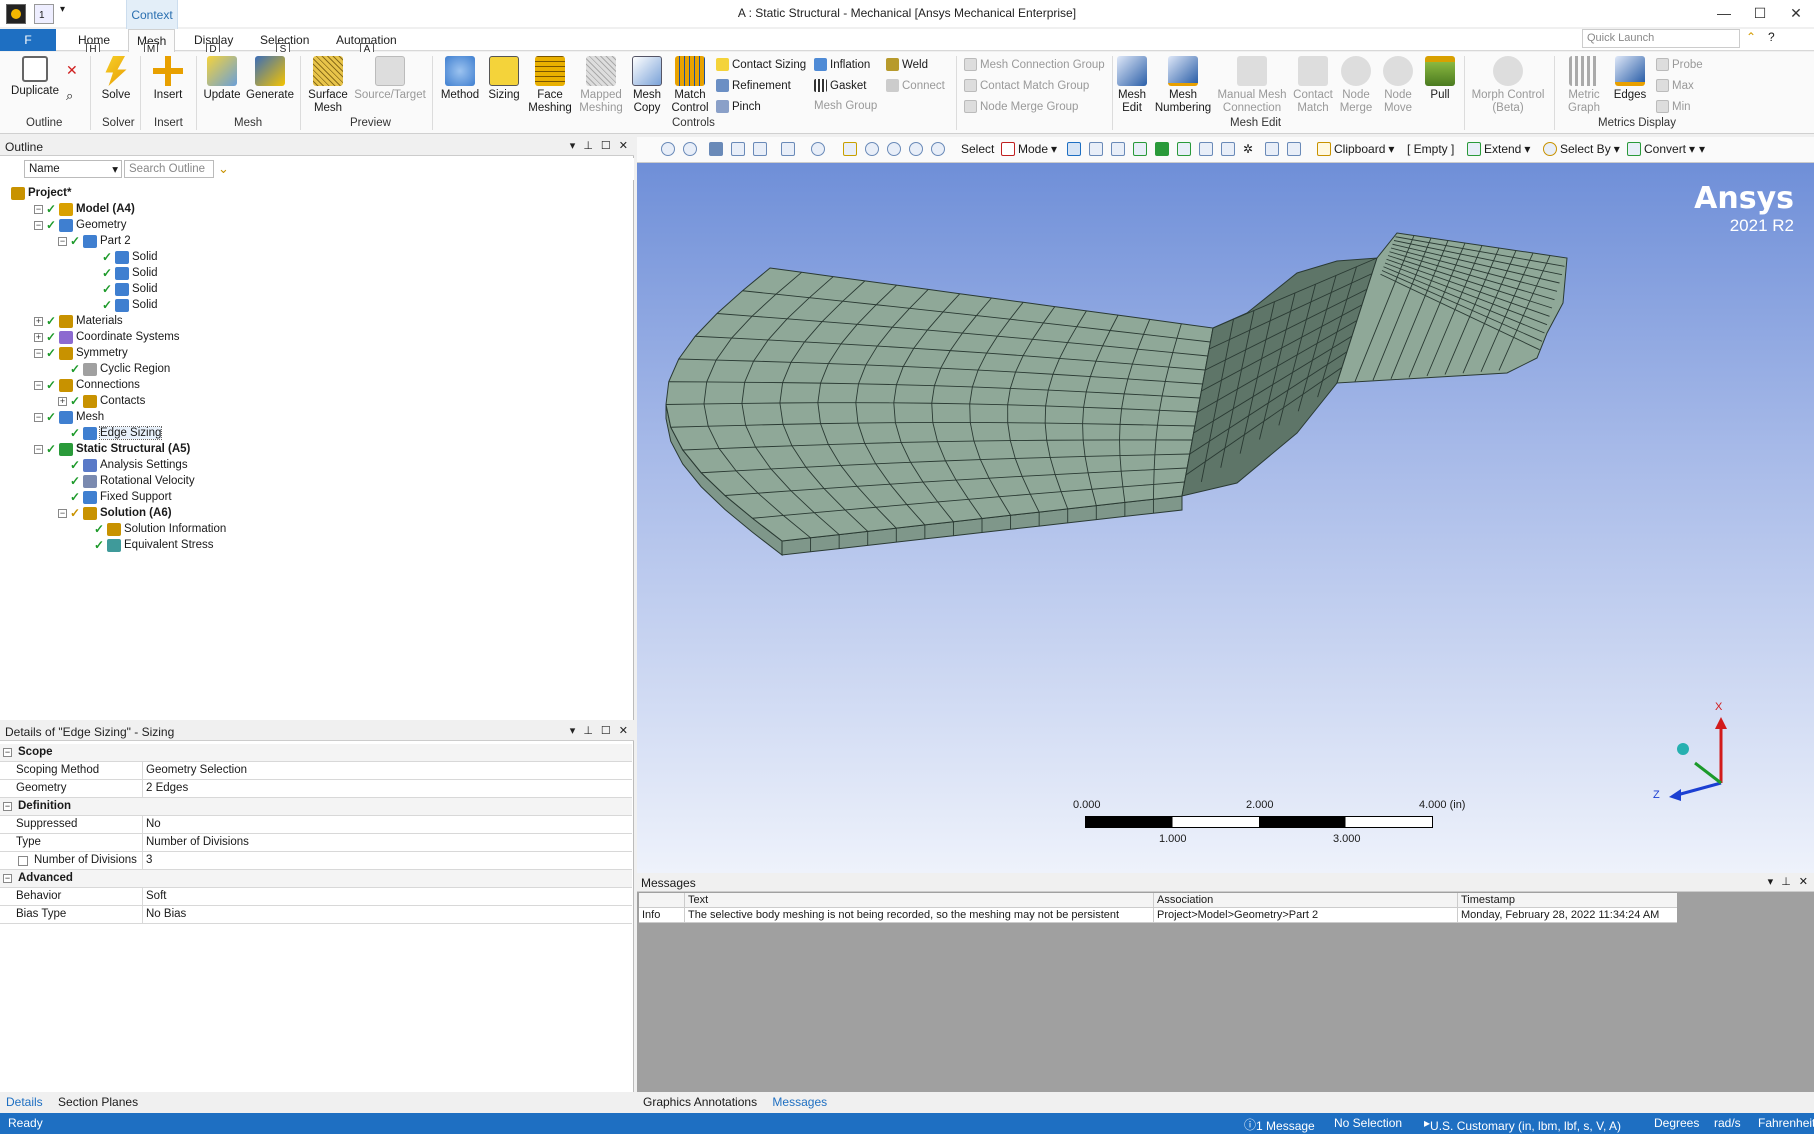 This screenshot has height=1134, width=1814. Describe the element at coordinates (316, 753) in the screenshot. I see `details-section: − Scope` at that location.